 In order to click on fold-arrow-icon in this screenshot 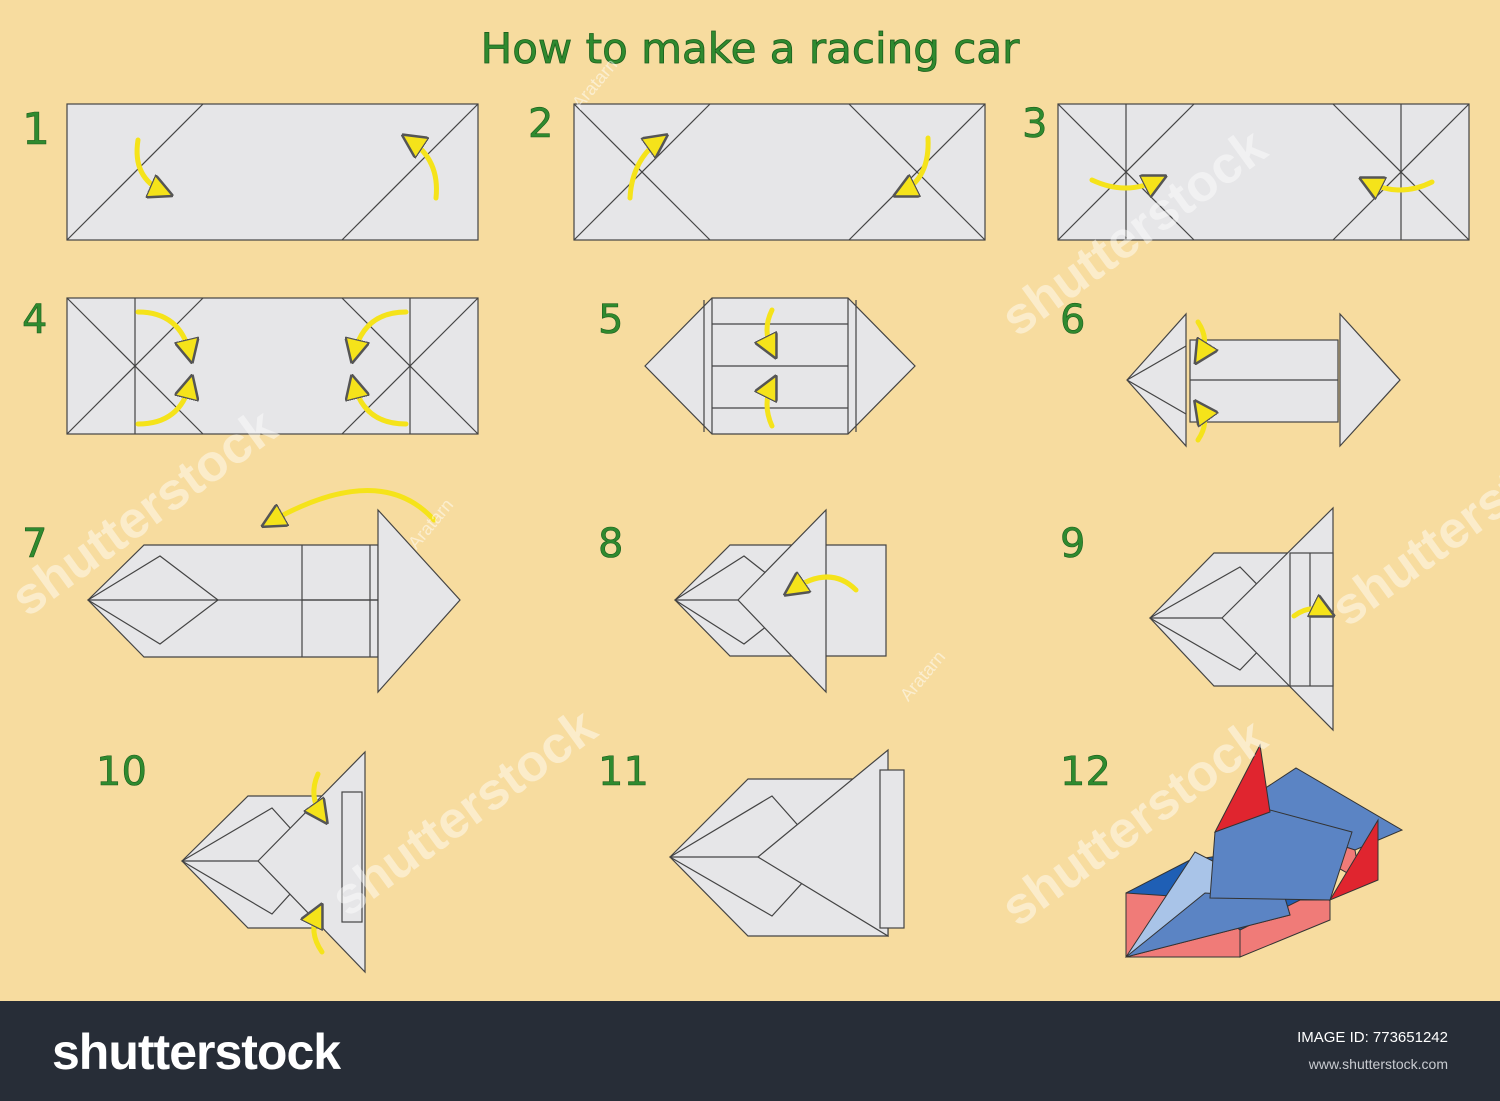, I will do `click(353, 505)`.